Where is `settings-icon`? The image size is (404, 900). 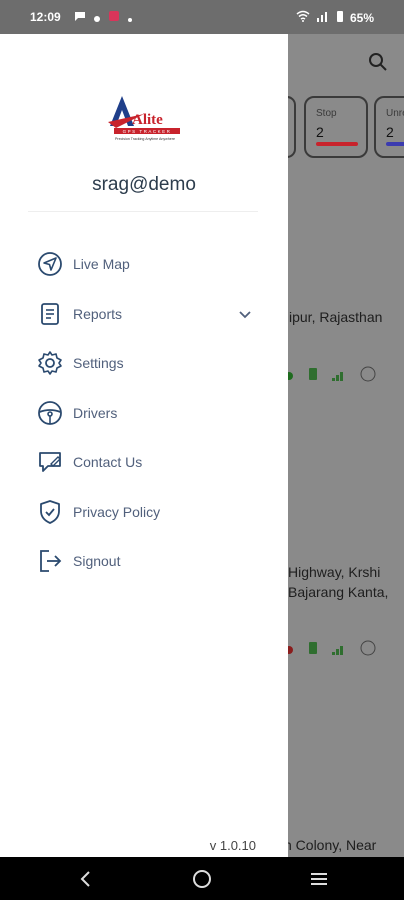
settings-icon is located at coordinates (50, 363).